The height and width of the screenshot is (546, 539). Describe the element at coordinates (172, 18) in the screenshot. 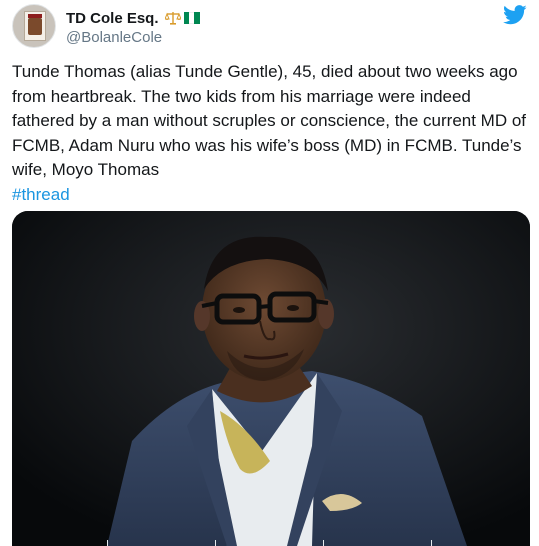

I see `scales-icon` at that location.